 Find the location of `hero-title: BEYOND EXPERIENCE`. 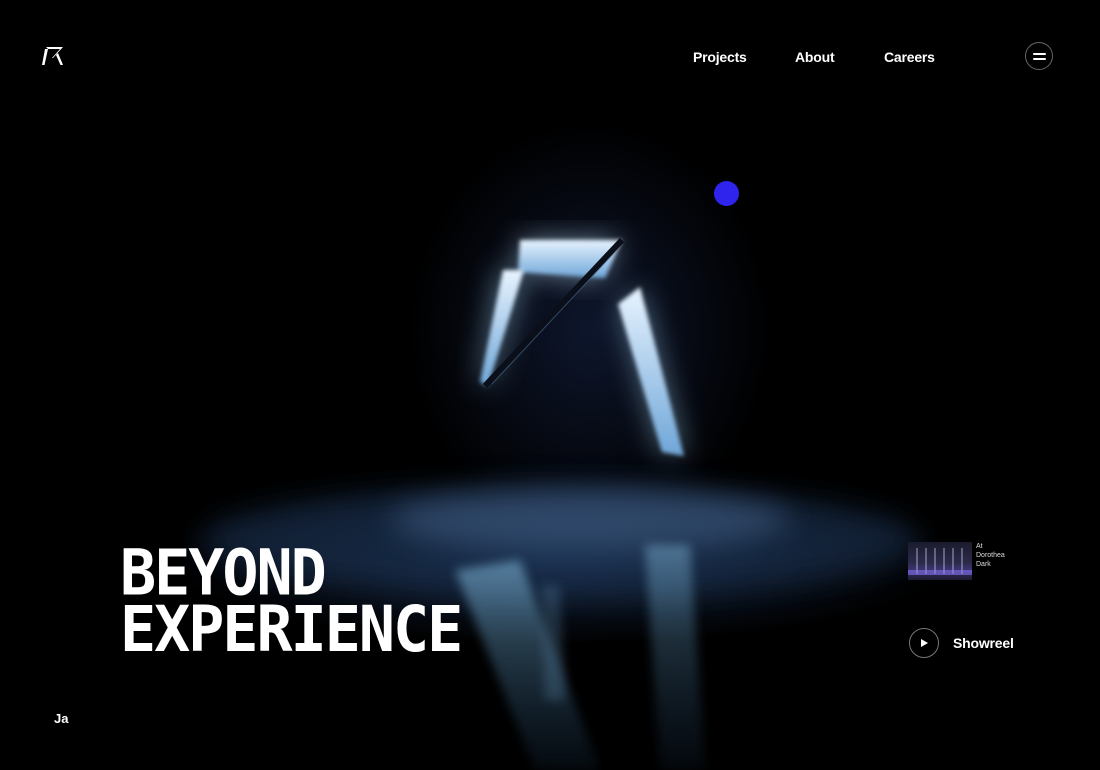

hero-title: BEYOND EXPERIENCE is located at coordinates (291, 604).